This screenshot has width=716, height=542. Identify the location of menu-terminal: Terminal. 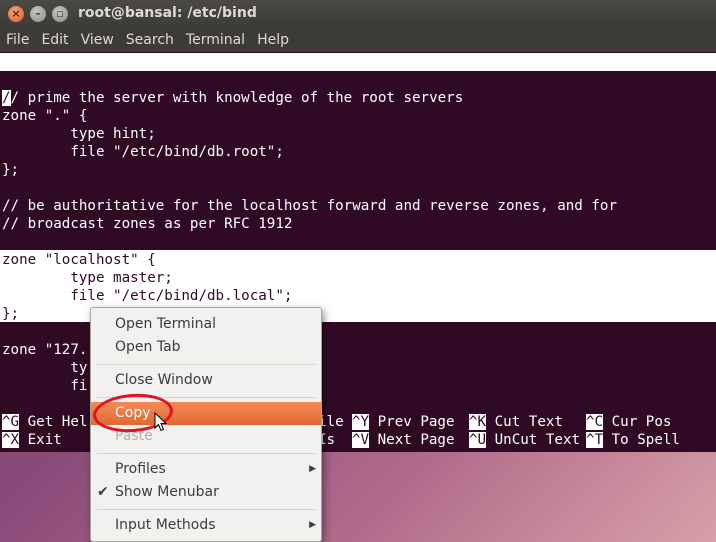
(215, 40).